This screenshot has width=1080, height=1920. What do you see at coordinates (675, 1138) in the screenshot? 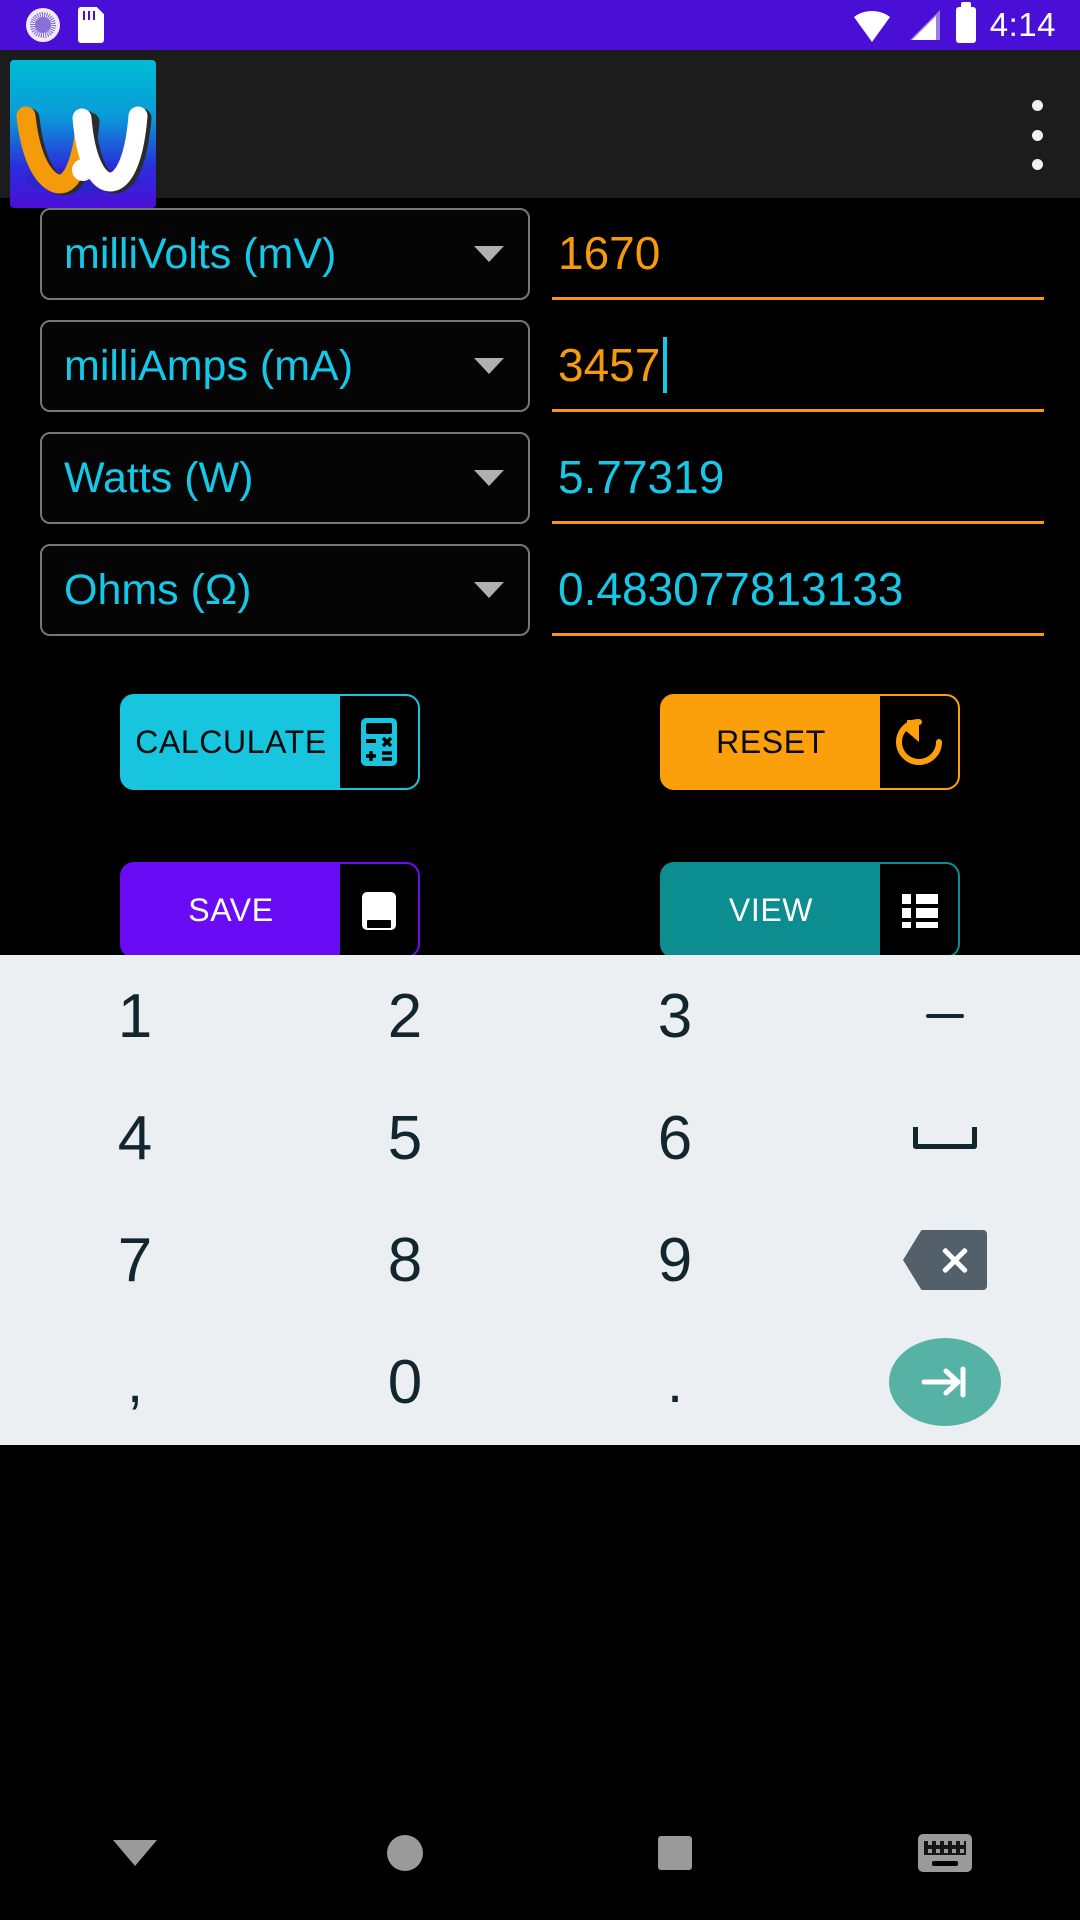
I see `key-6: 6` at bounding box center [675, 1138].